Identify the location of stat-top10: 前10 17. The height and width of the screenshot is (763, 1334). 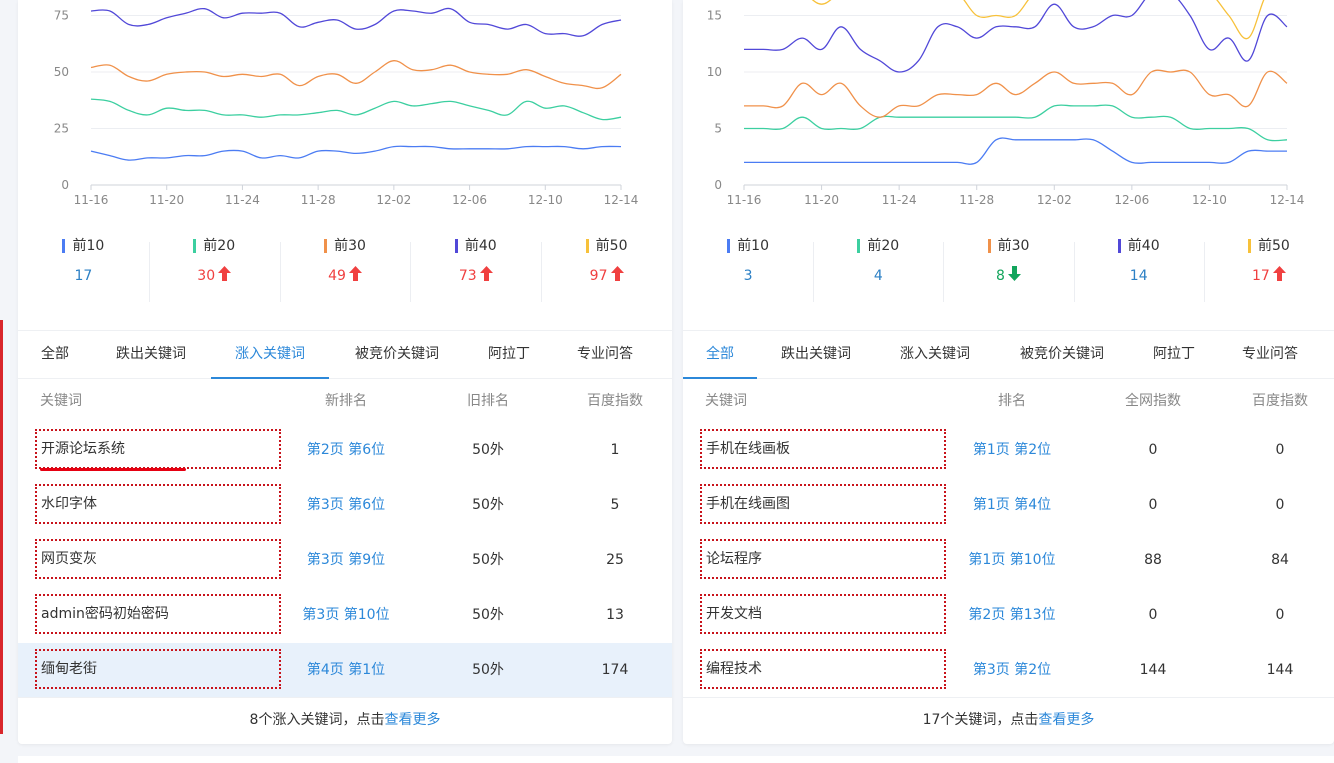
(83, 273).